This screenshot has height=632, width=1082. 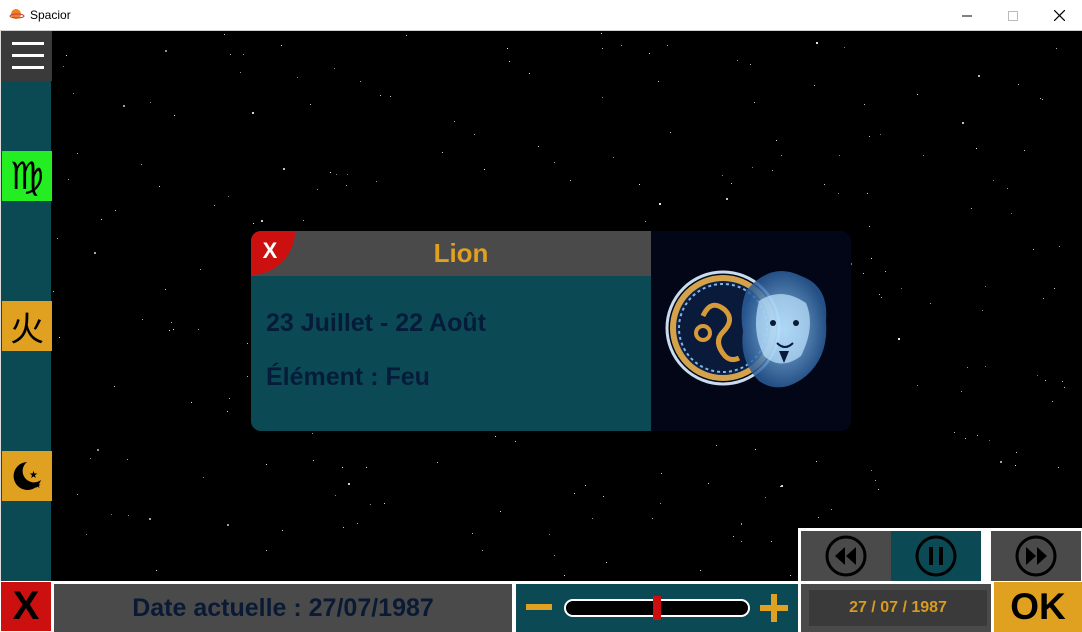 What do you see at coordinates (376, 323) in the screenshot?
I see `sign-dates: 23 Juillet - 22 Août` at bounding box center [376, 323].